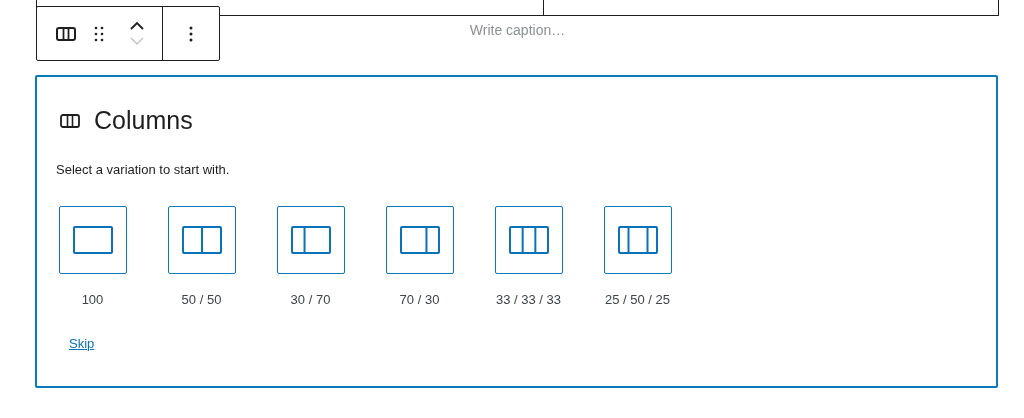 This screenshot has width=1024, height=418. What do you see at coordinates (310, 299) in the screenshot?
I see `variation-label: 30 / 70` at bounding box center [310, 299].